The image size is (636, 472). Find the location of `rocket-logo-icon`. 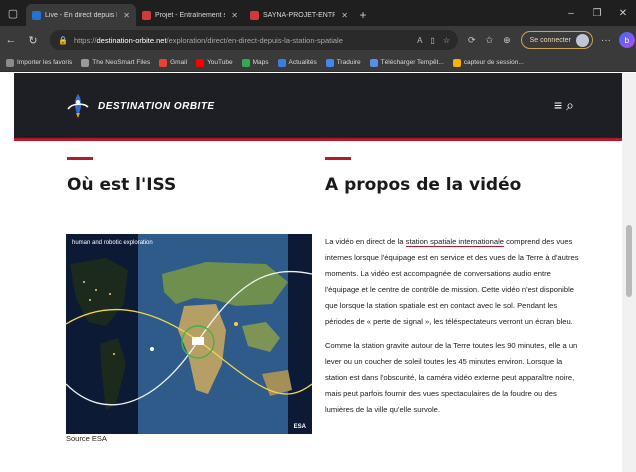

rocket-logo-icon is located at coordinates (78, 106).